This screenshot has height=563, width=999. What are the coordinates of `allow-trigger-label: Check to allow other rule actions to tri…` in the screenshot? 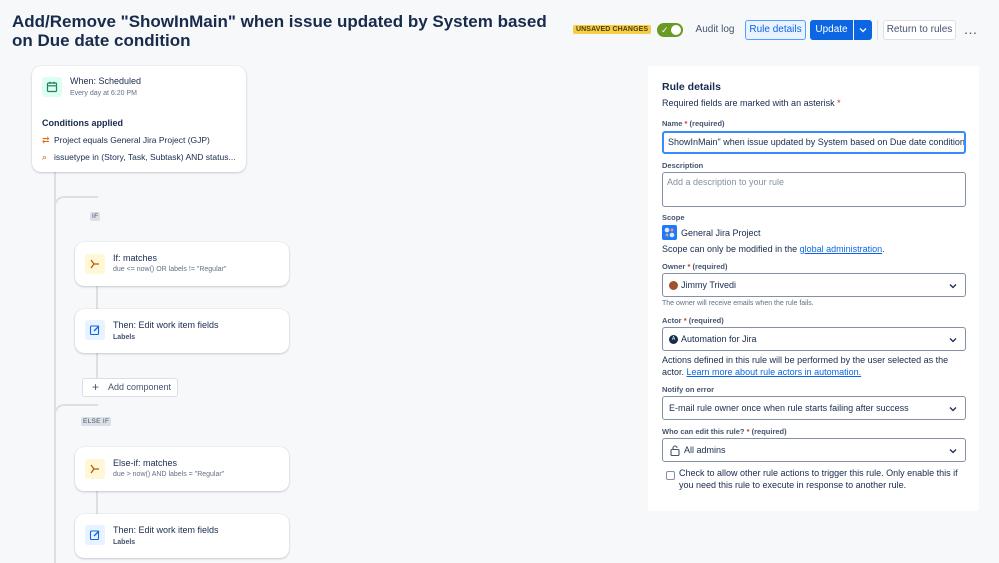 It's located at (818, 479).